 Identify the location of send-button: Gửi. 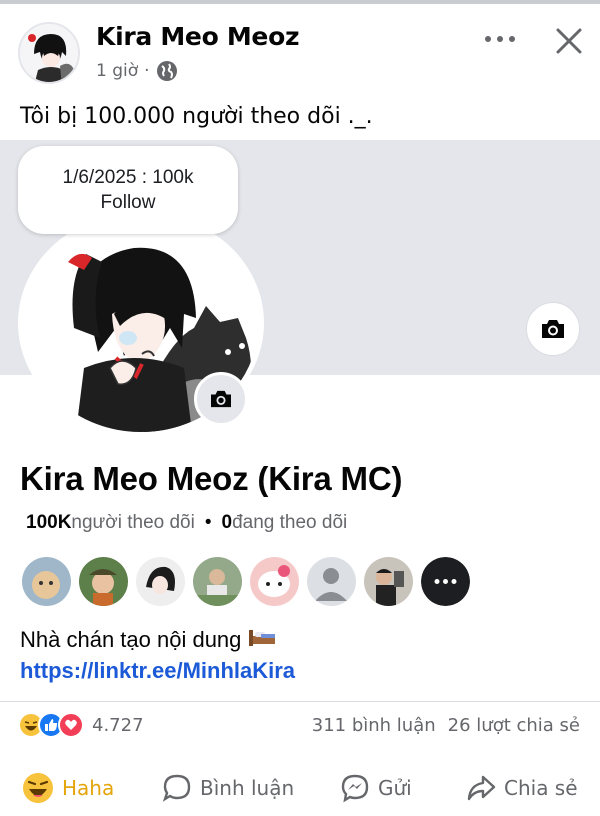
(376, 788).